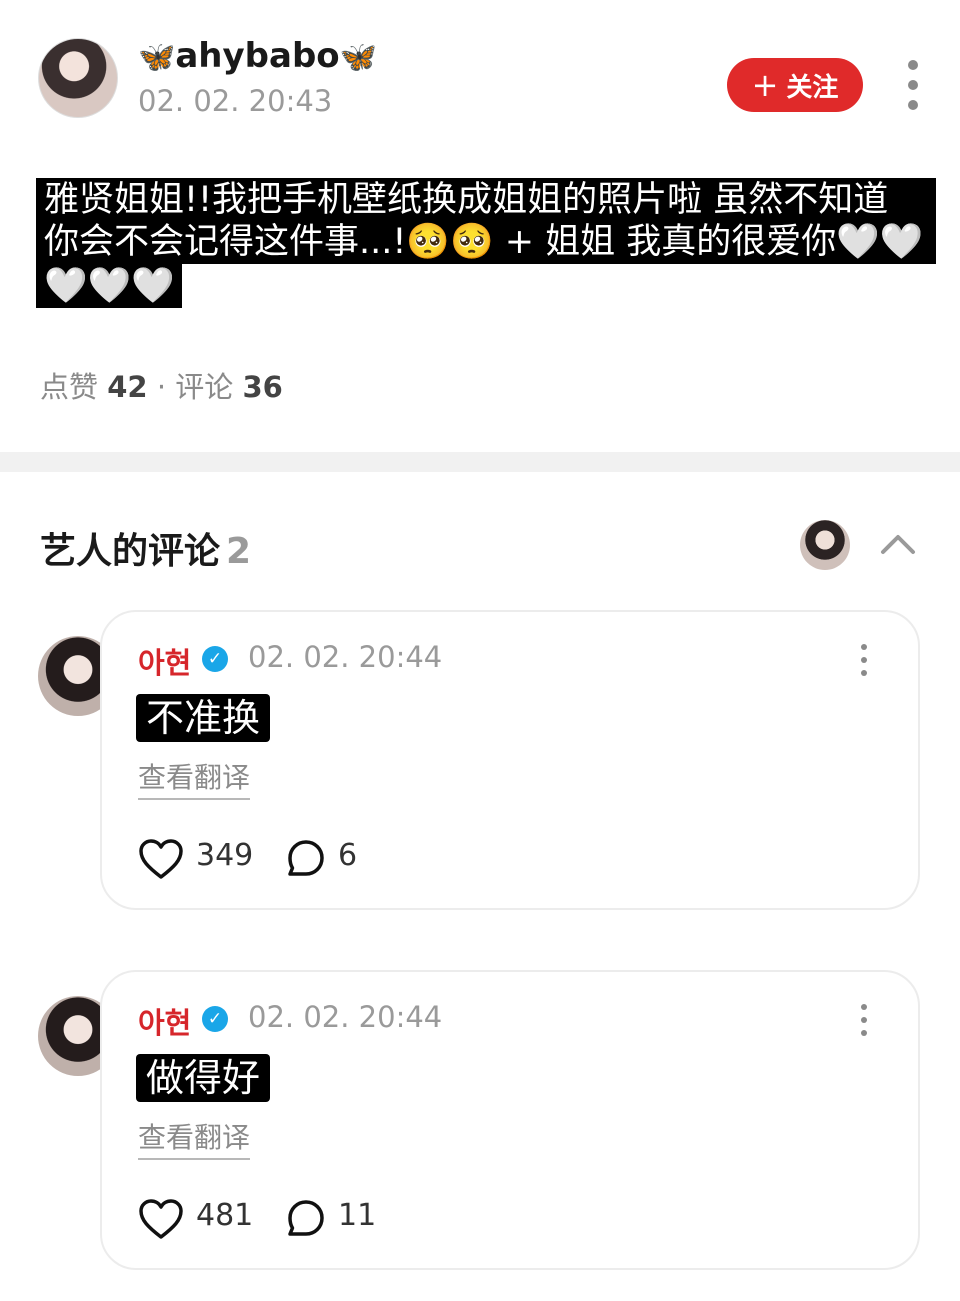 The width and height of the screenshot is (960, 1301). What do you see at coordinates (203, 718) in the screenshot?
I see `comment-text: 不准换` at bounding box center [203, 718].